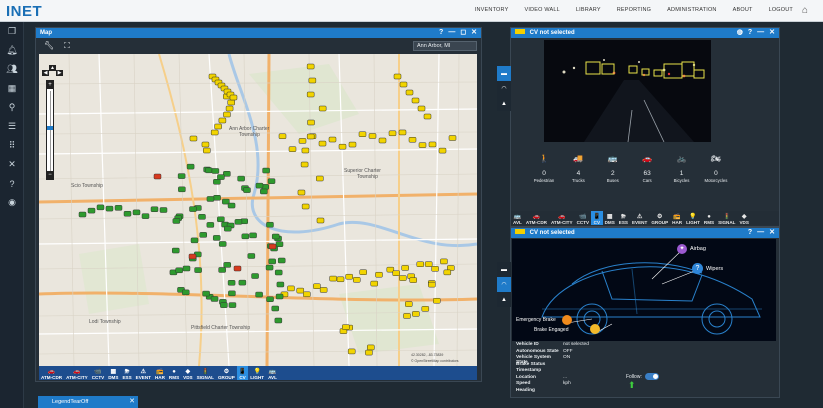 The width and height of the screenshot is (823, 408). I want to click on copy-icon: ❐, so click(12, 31).